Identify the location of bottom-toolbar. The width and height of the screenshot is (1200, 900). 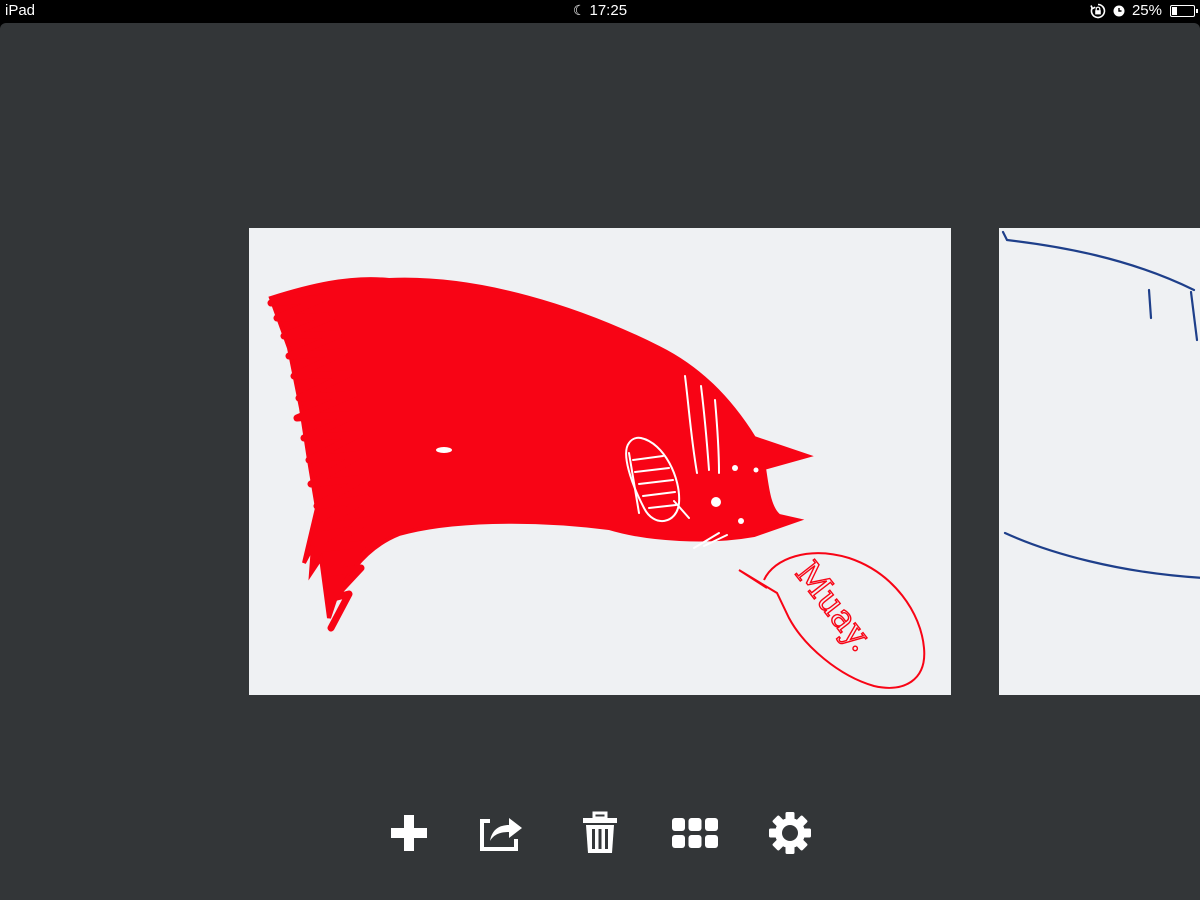
(600, 838).